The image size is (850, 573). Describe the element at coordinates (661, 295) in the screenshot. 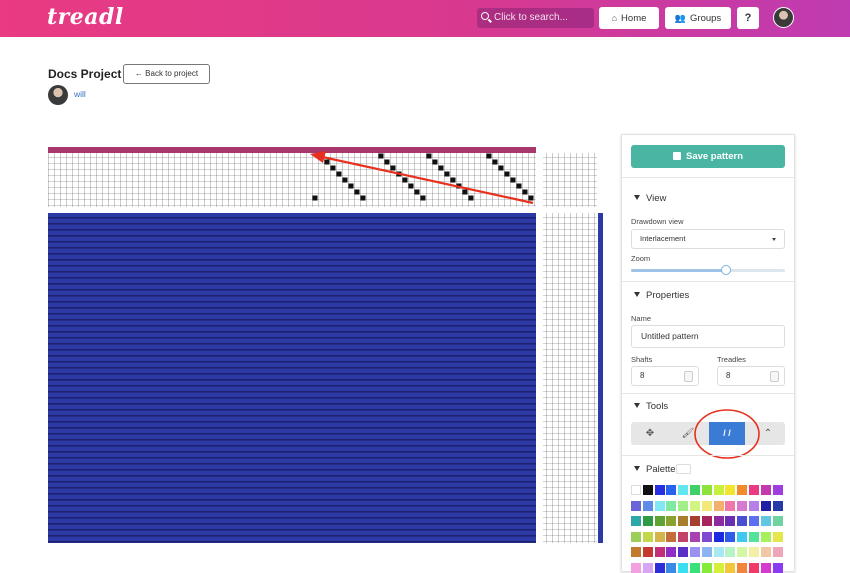

I see `properties-section-toggle: Properties` at that location.